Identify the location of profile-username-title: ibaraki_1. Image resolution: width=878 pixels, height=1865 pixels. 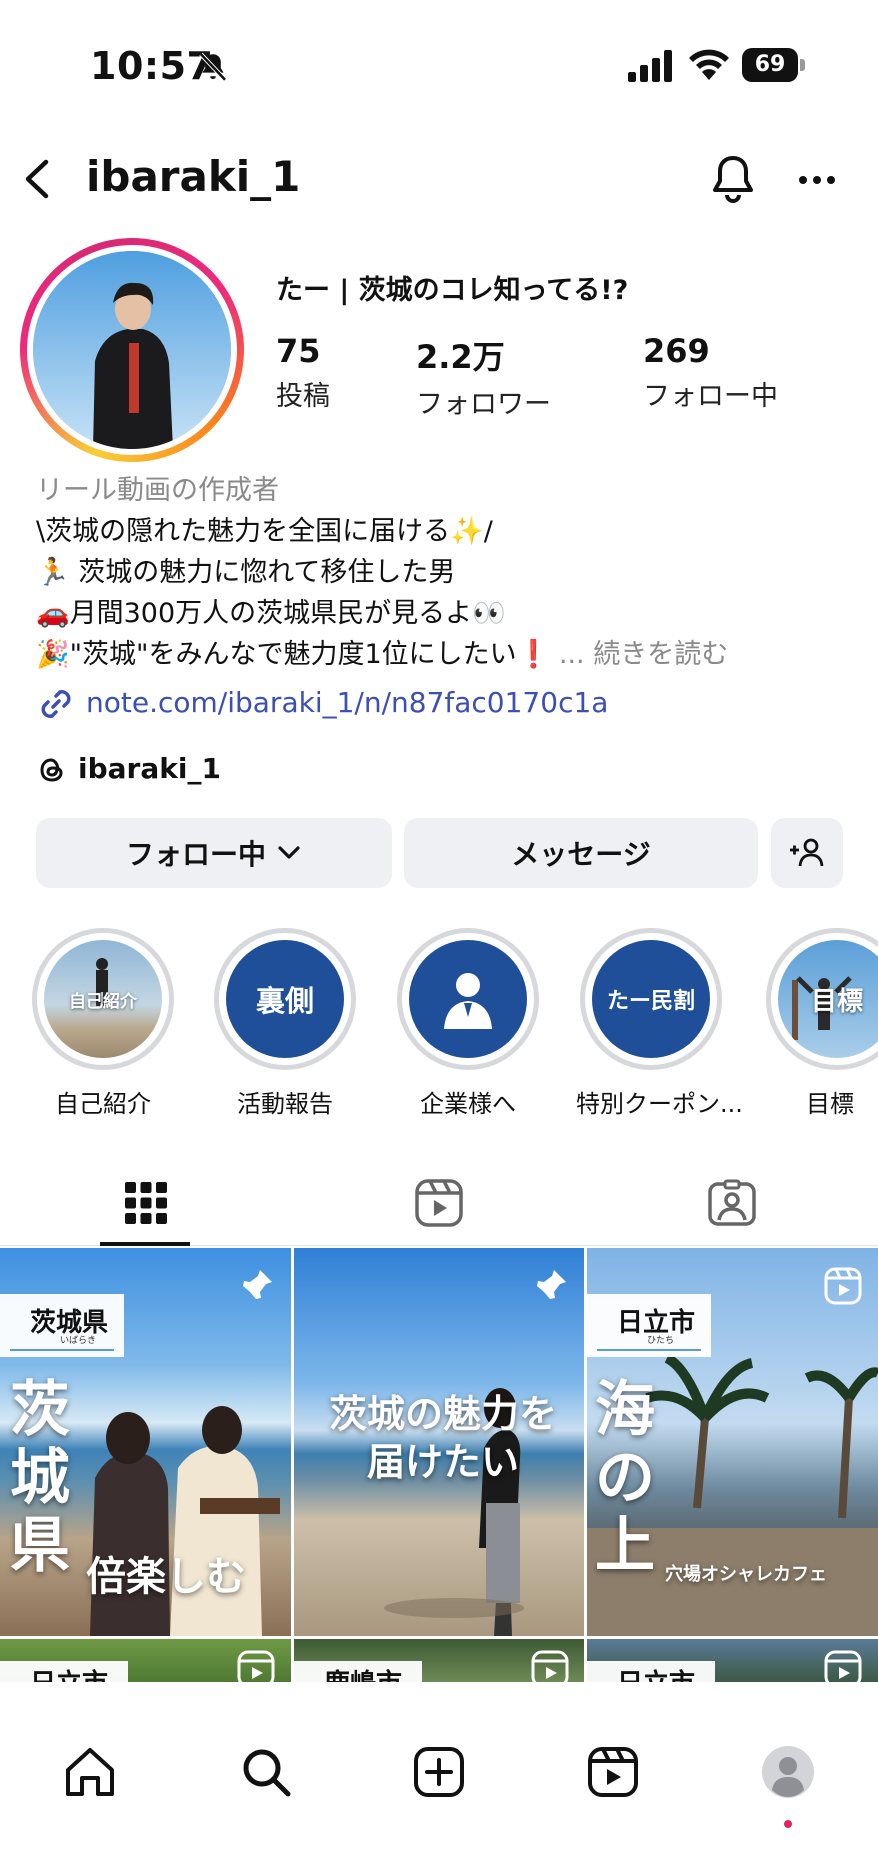
(193, 176).